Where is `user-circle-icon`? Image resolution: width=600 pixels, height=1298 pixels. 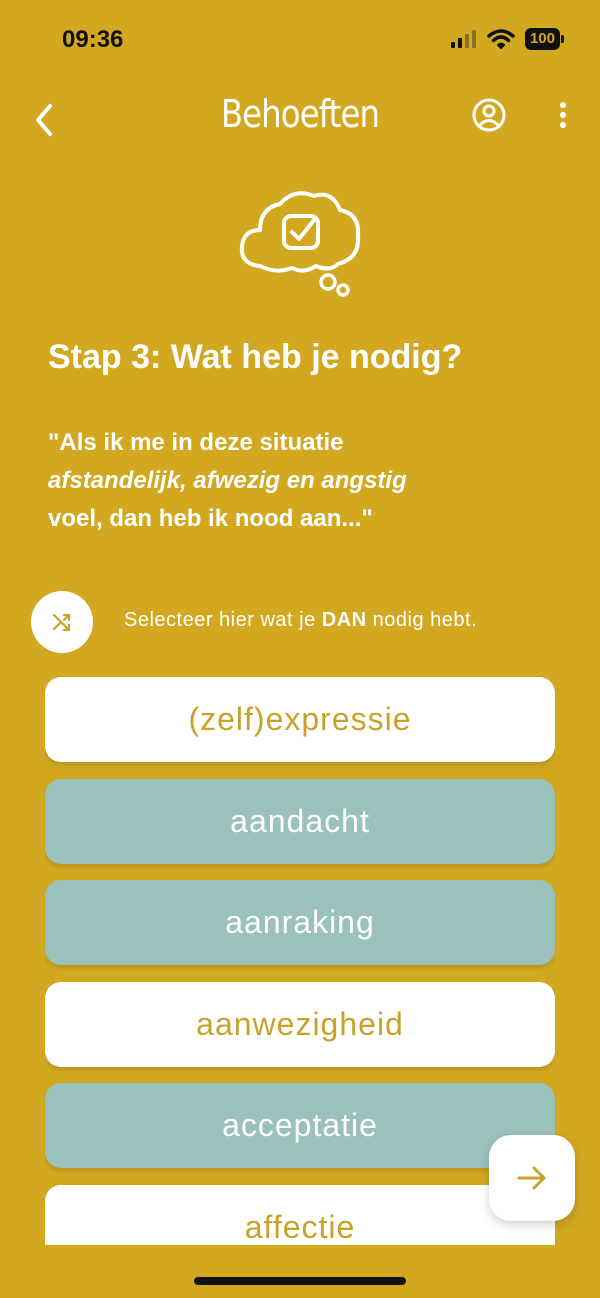 user-circle-icon is located at coordinates (489, 115).